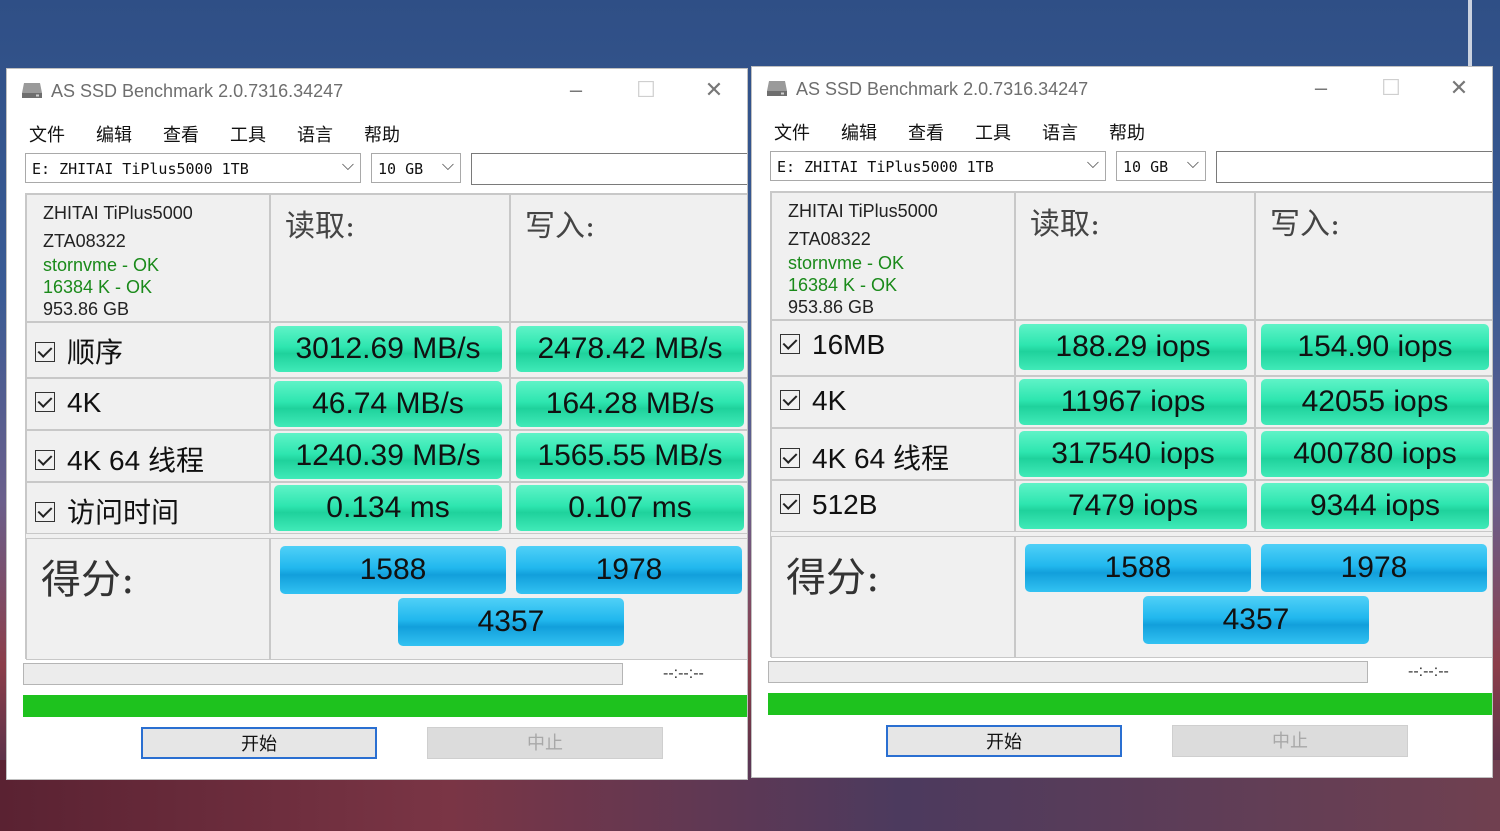 The height and width of the screenshot is (831, 1500). What do you see at coordinates (828, 505) in the screenshot?
I see `test-row-label: 512B` at bounding box center [828, 505].